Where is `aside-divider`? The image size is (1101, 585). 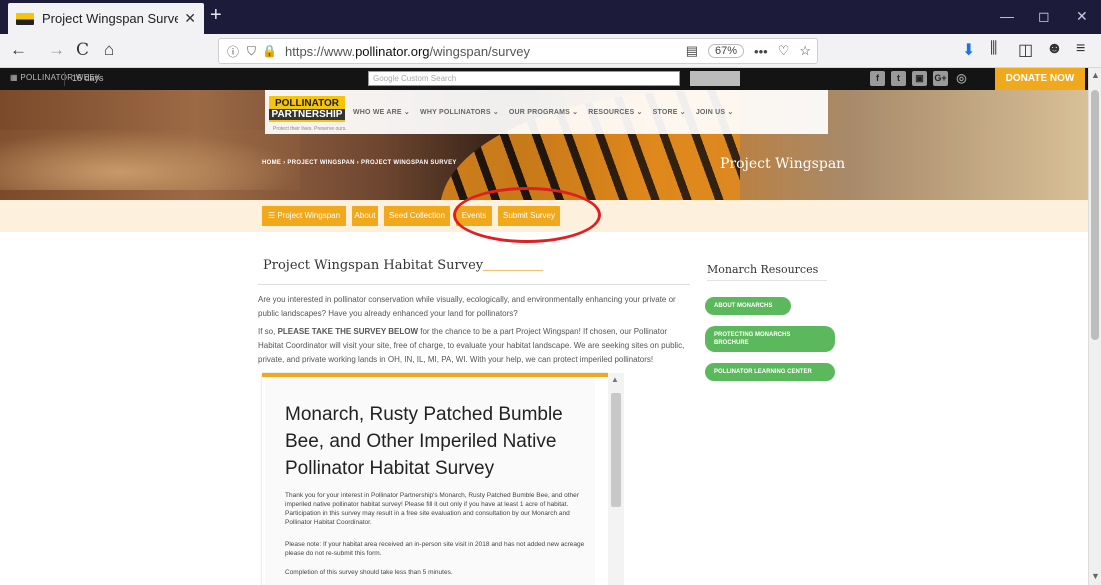 aside-divider is located at coordinates (767, 280).